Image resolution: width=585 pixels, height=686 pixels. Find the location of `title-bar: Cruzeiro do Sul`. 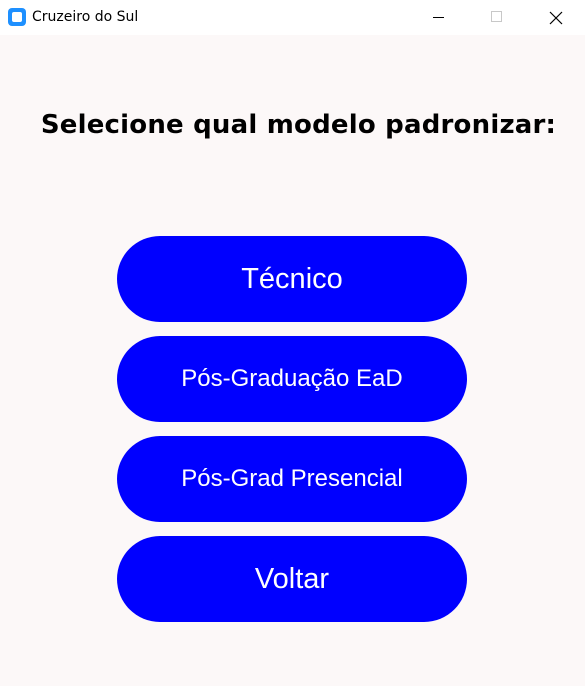

title-bar: Cruzeiro do Sul is located at coordinates (292, 17).